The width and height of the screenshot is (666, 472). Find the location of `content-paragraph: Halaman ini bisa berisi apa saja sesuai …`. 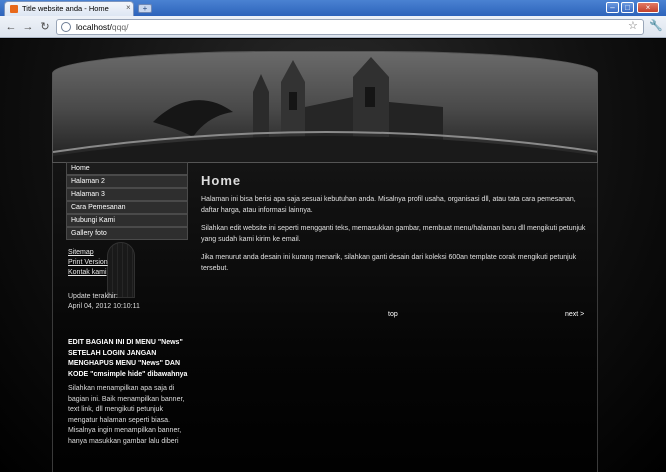

content-paragraph: Halaman ini bisa berisi apa saja sesuai … is located at coordinates (388, 205).